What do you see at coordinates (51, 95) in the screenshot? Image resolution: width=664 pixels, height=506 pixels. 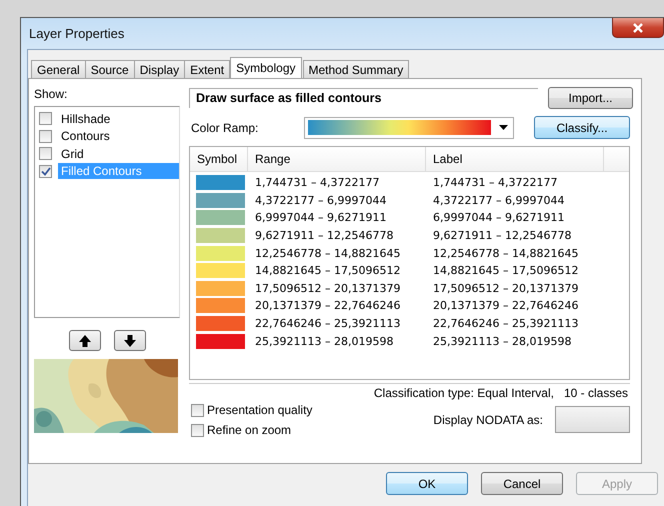 I see `show-label: Show:` at bounding box center [51, 95].